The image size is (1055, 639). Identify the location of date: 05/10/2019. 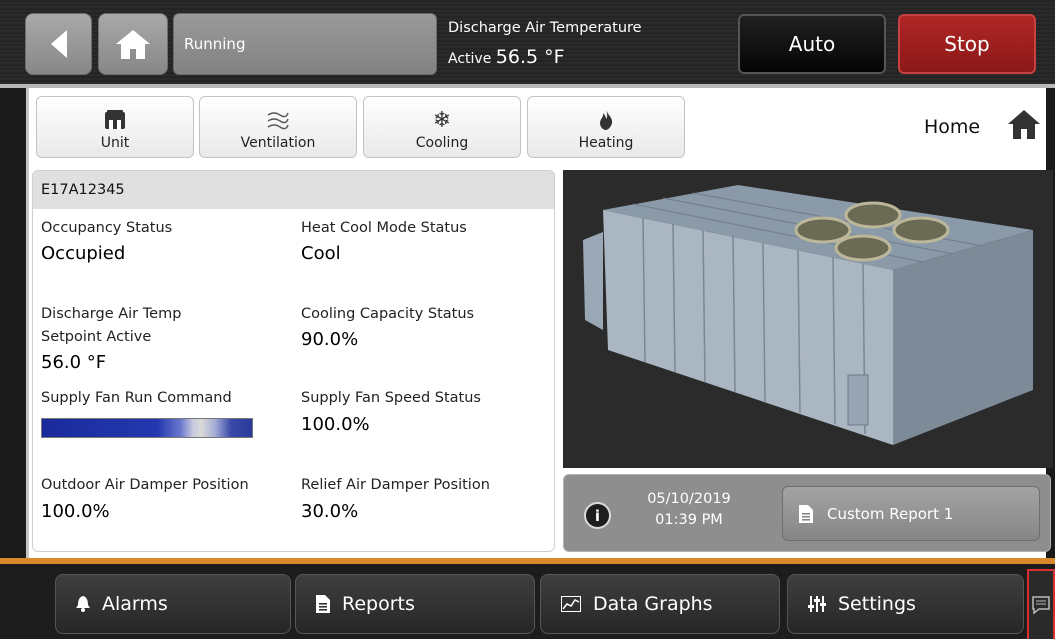
(689, 499).